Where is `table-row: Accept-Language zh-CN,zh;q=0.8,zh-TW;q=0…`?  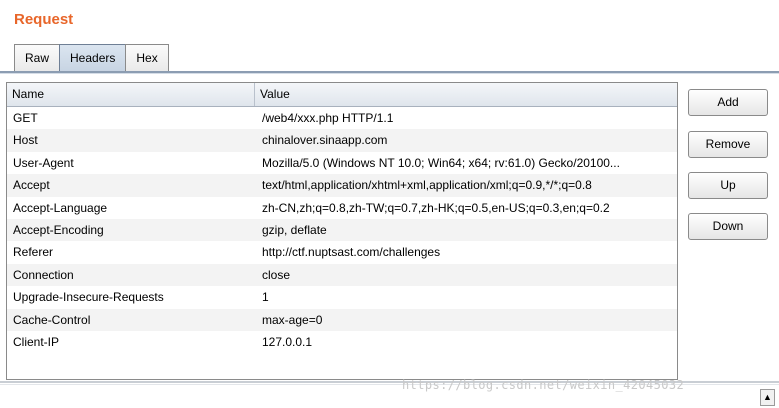
table-row: Accept-Language zh-CN,zh;q=0.8,zh-TW;q=0… is located at coordinates (342, 208).